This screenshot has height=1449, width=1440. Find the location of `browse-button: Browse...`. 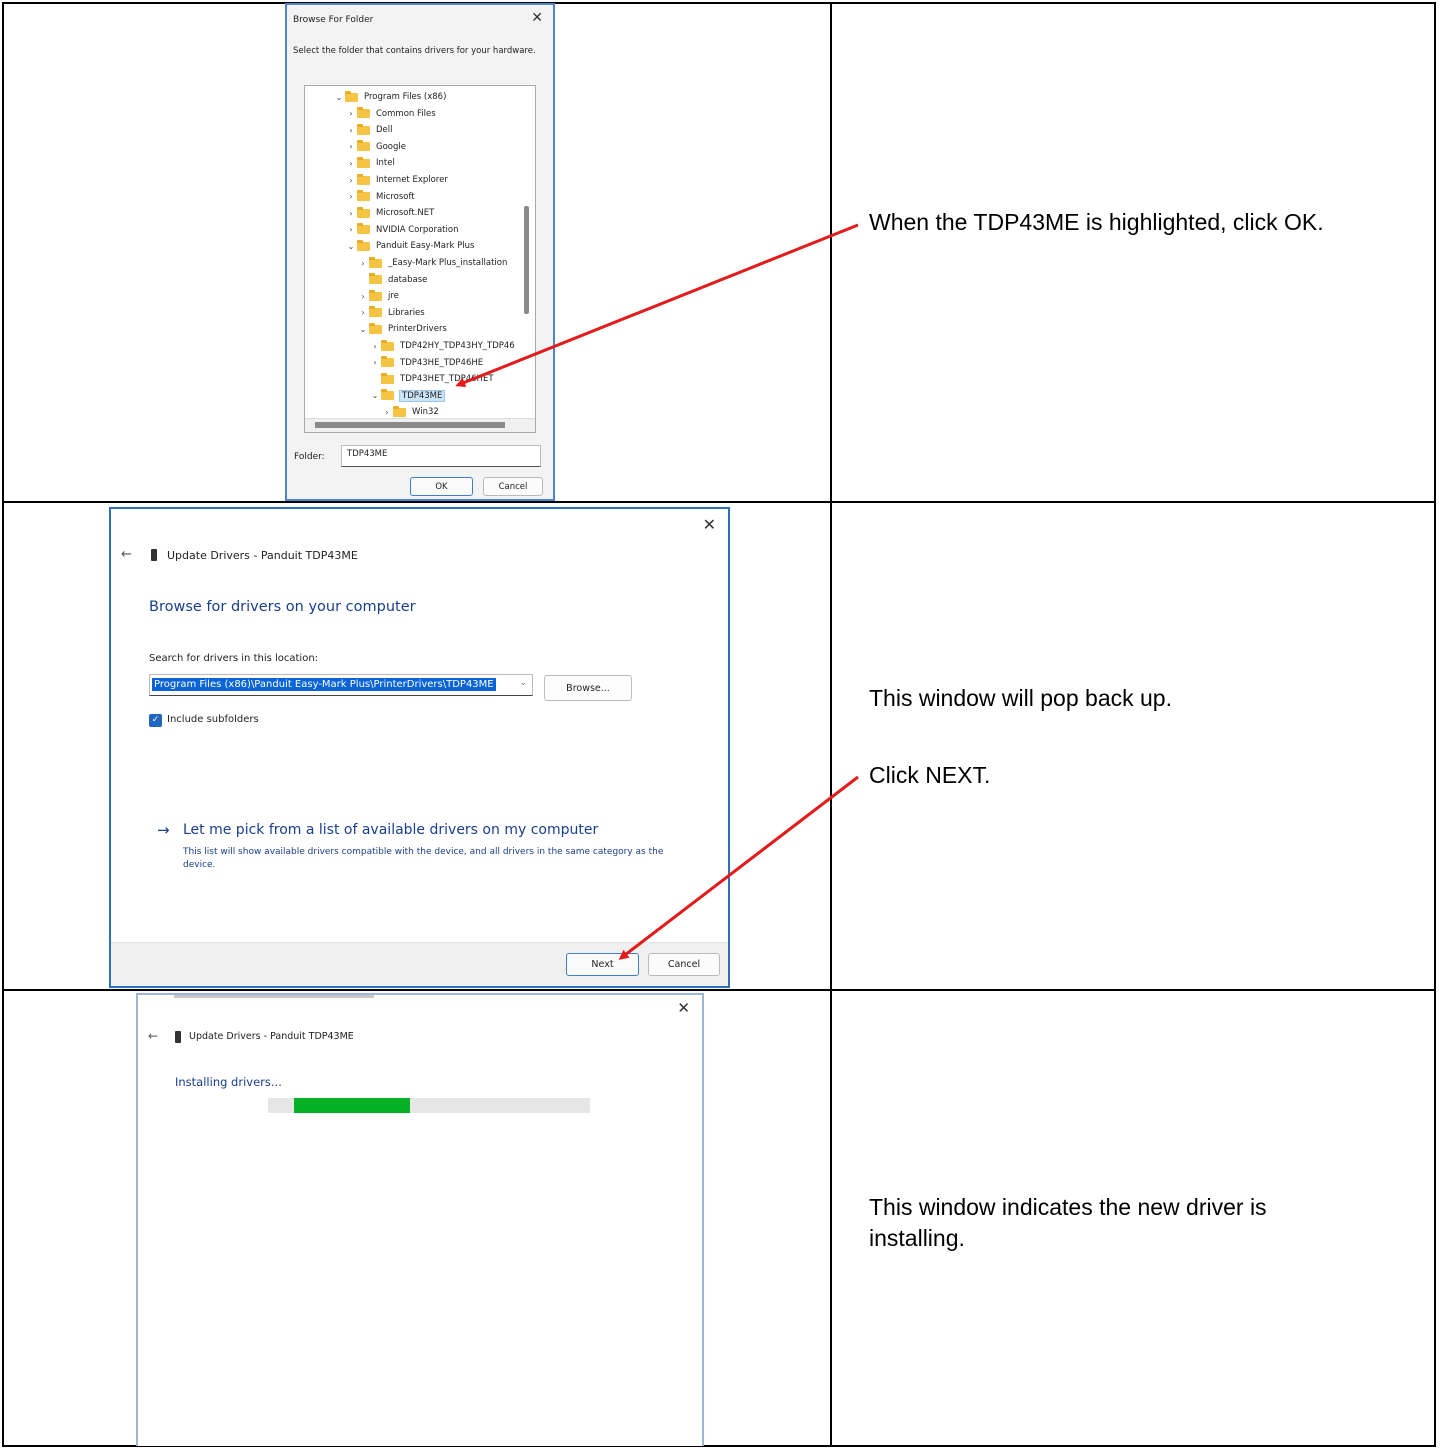

browse-button: Browse... is located at coordinates (588, 688).